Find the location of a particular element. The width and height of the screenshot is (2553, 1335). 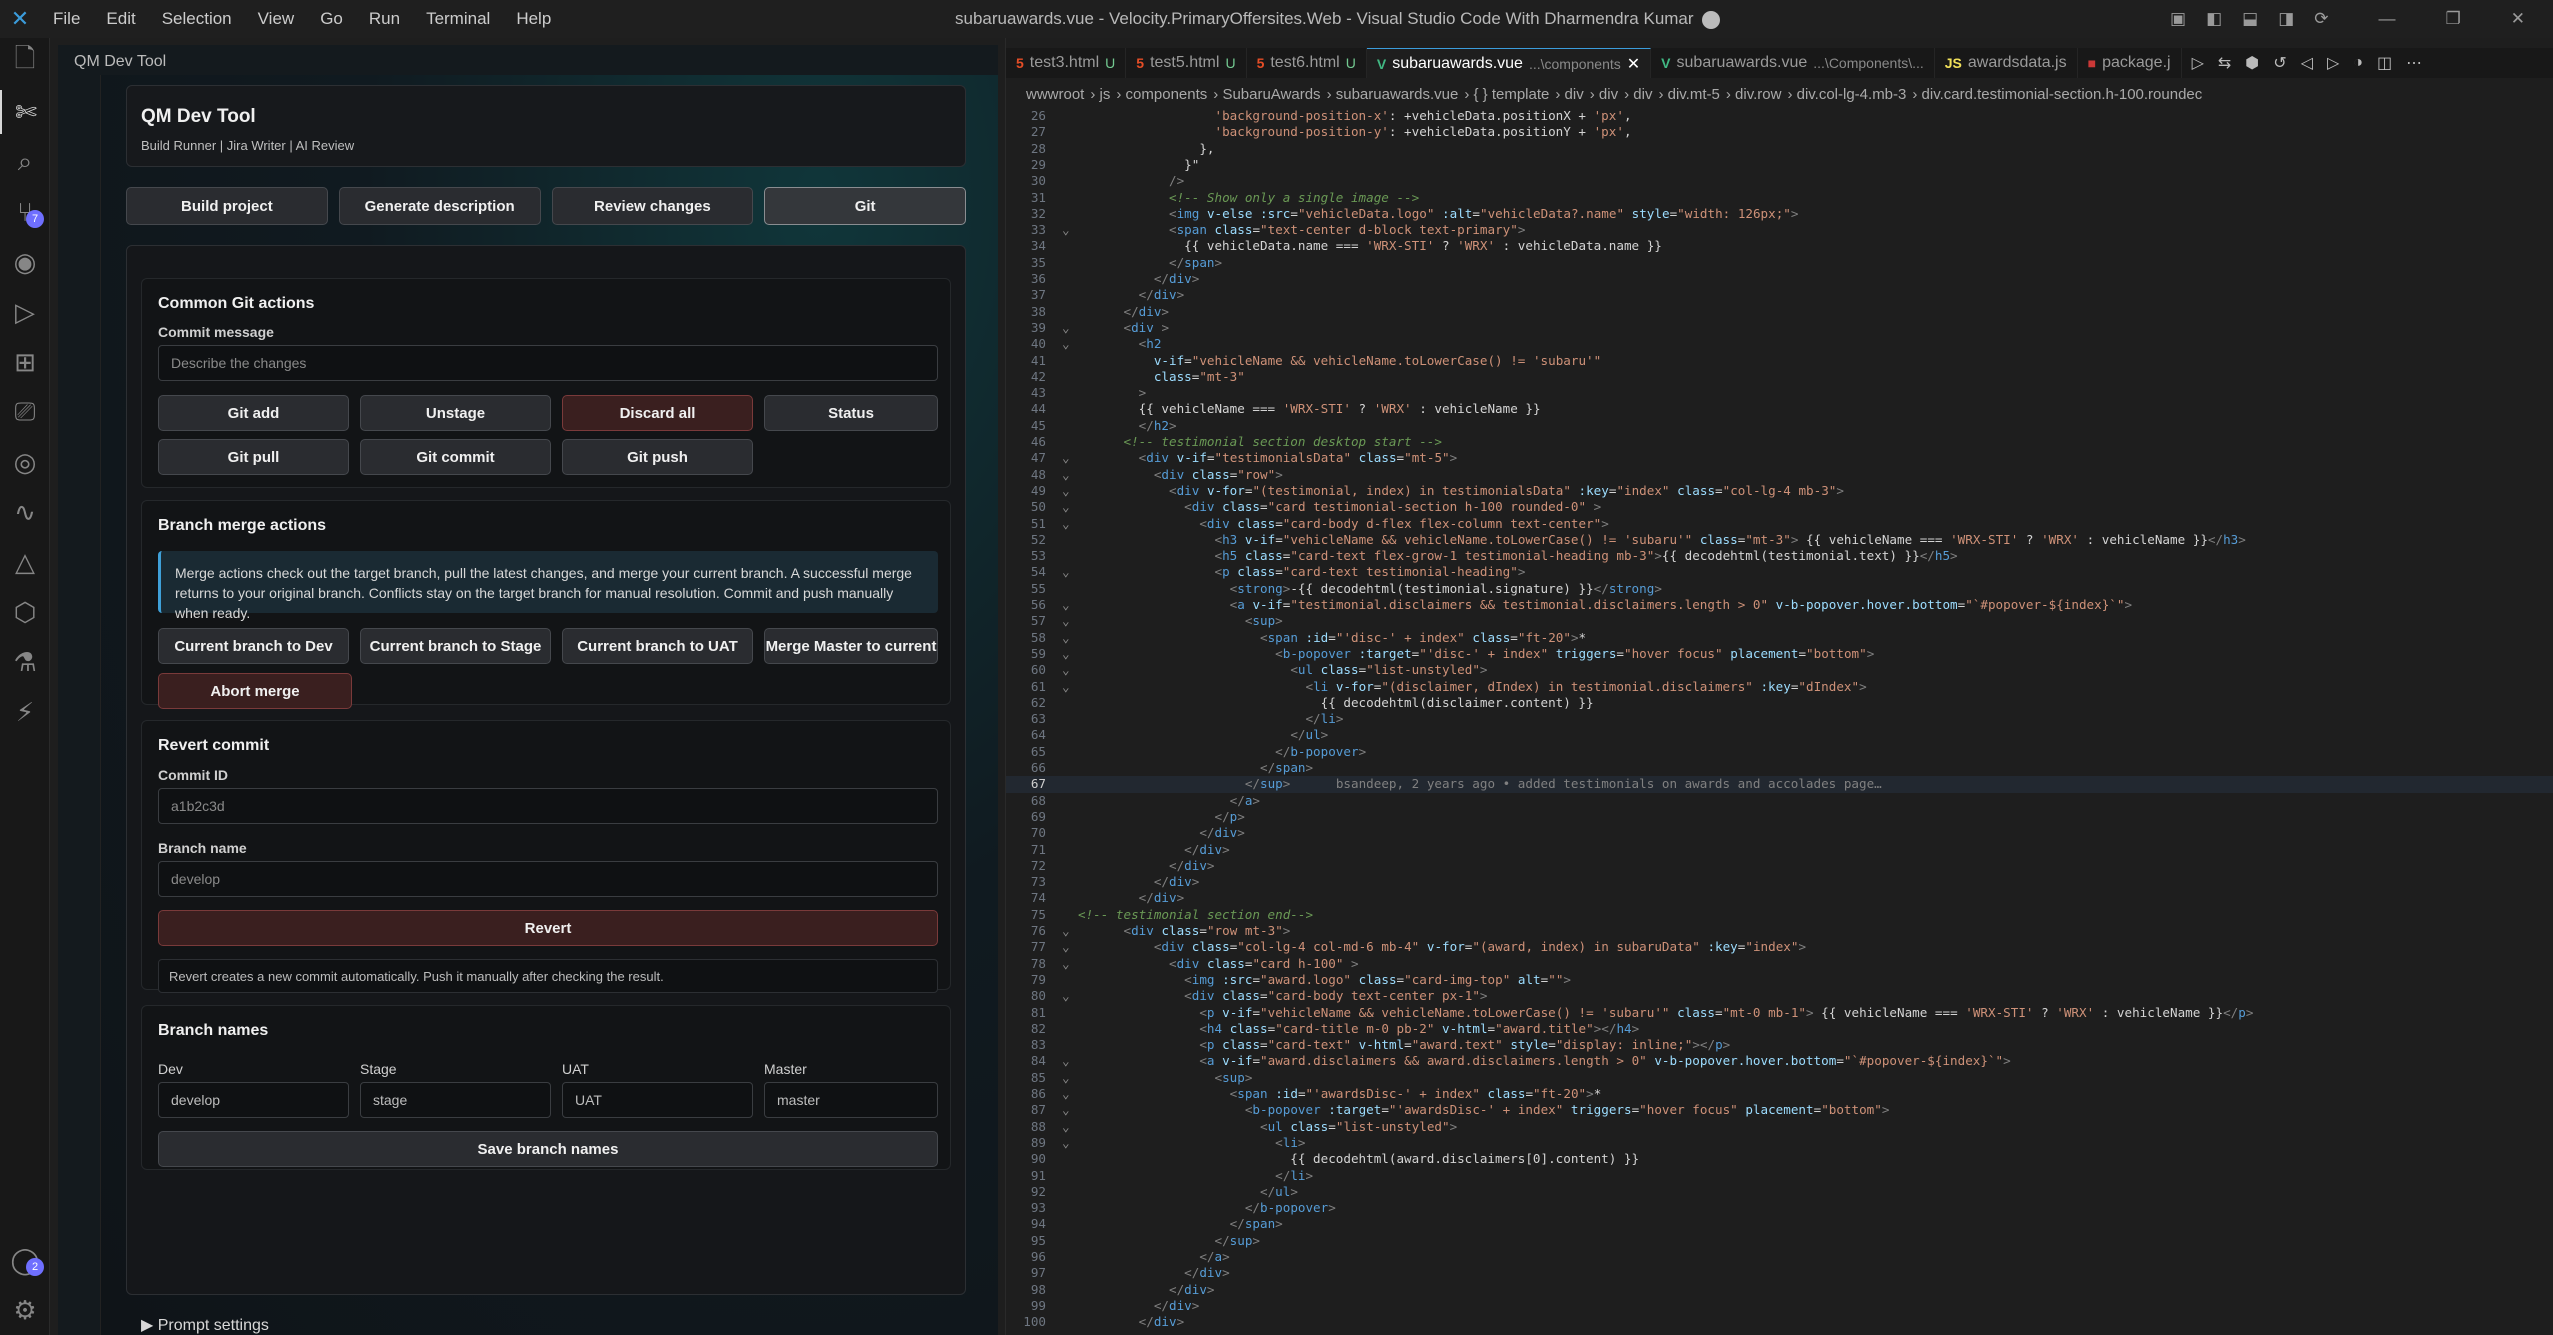

previous-change-icon: ◁ is located at coordinates (2307, 63).